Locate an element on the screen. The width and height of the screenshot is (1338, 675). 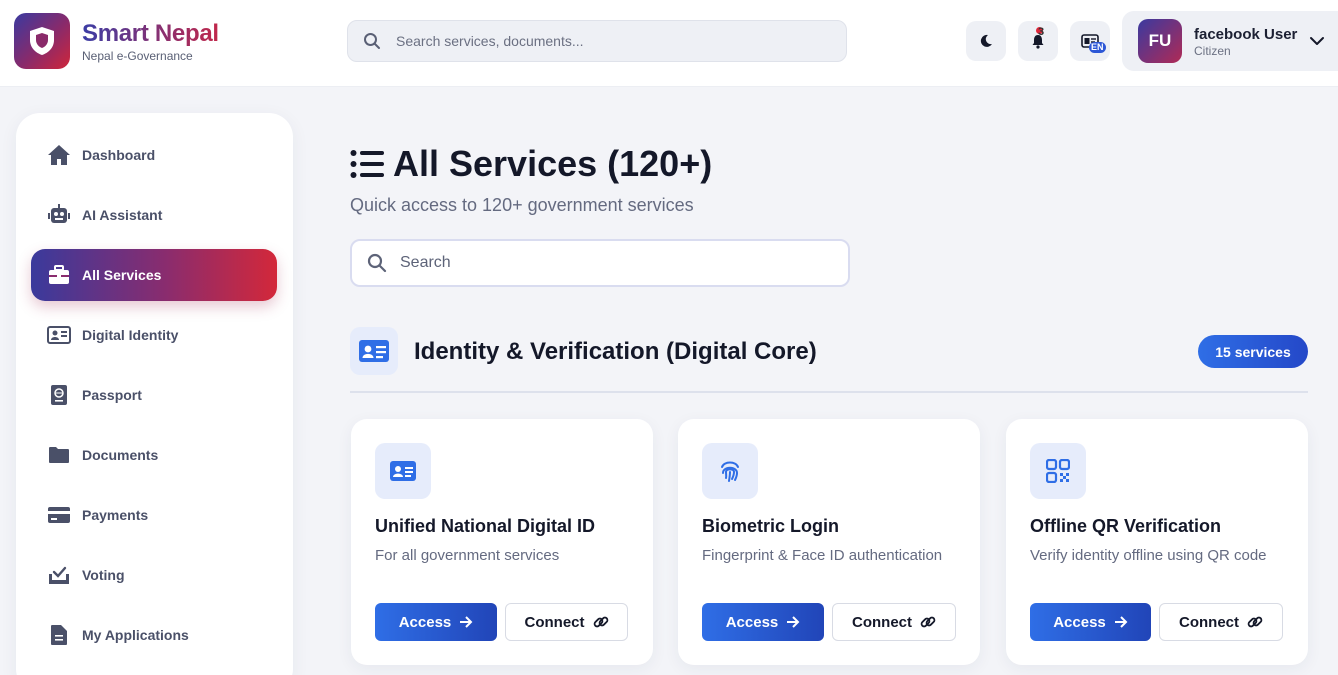
sidebar-item-ai-assistant: AI Assistant is located at coordinates (154, 215).